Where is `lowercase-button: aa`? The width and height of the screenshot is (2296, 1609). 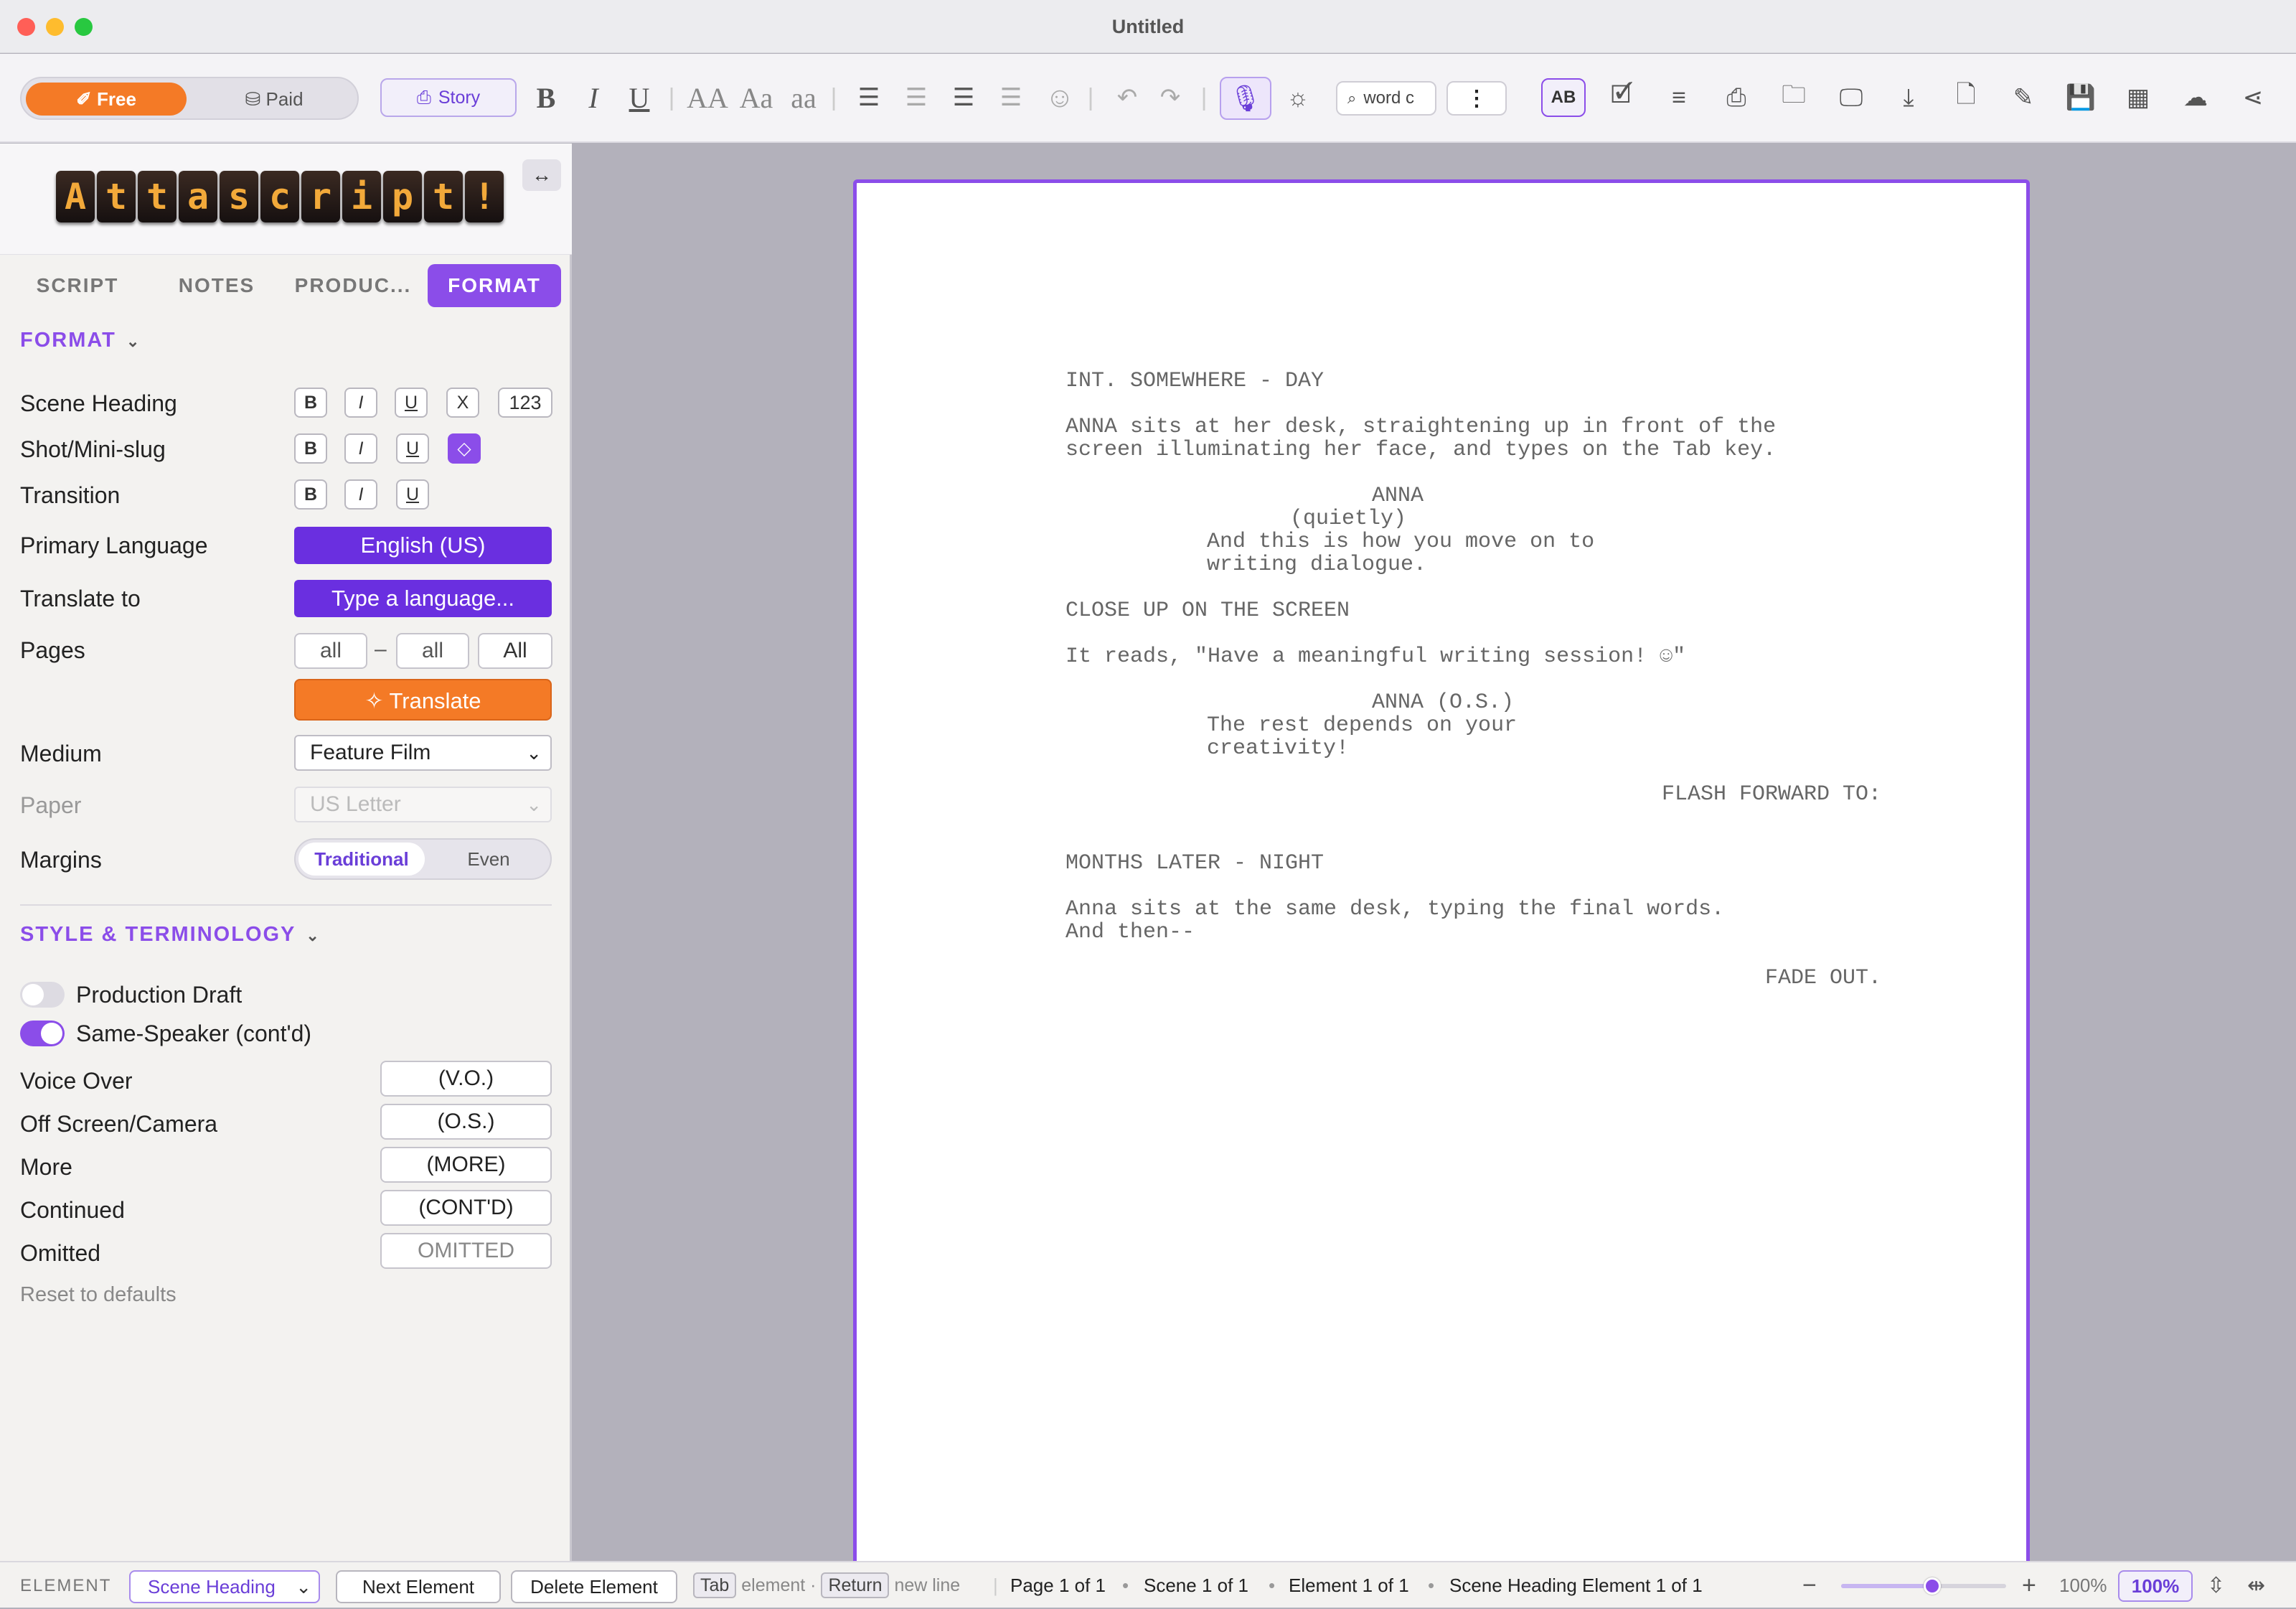
lowercase-button: aa is located at coordinates (804, 97).